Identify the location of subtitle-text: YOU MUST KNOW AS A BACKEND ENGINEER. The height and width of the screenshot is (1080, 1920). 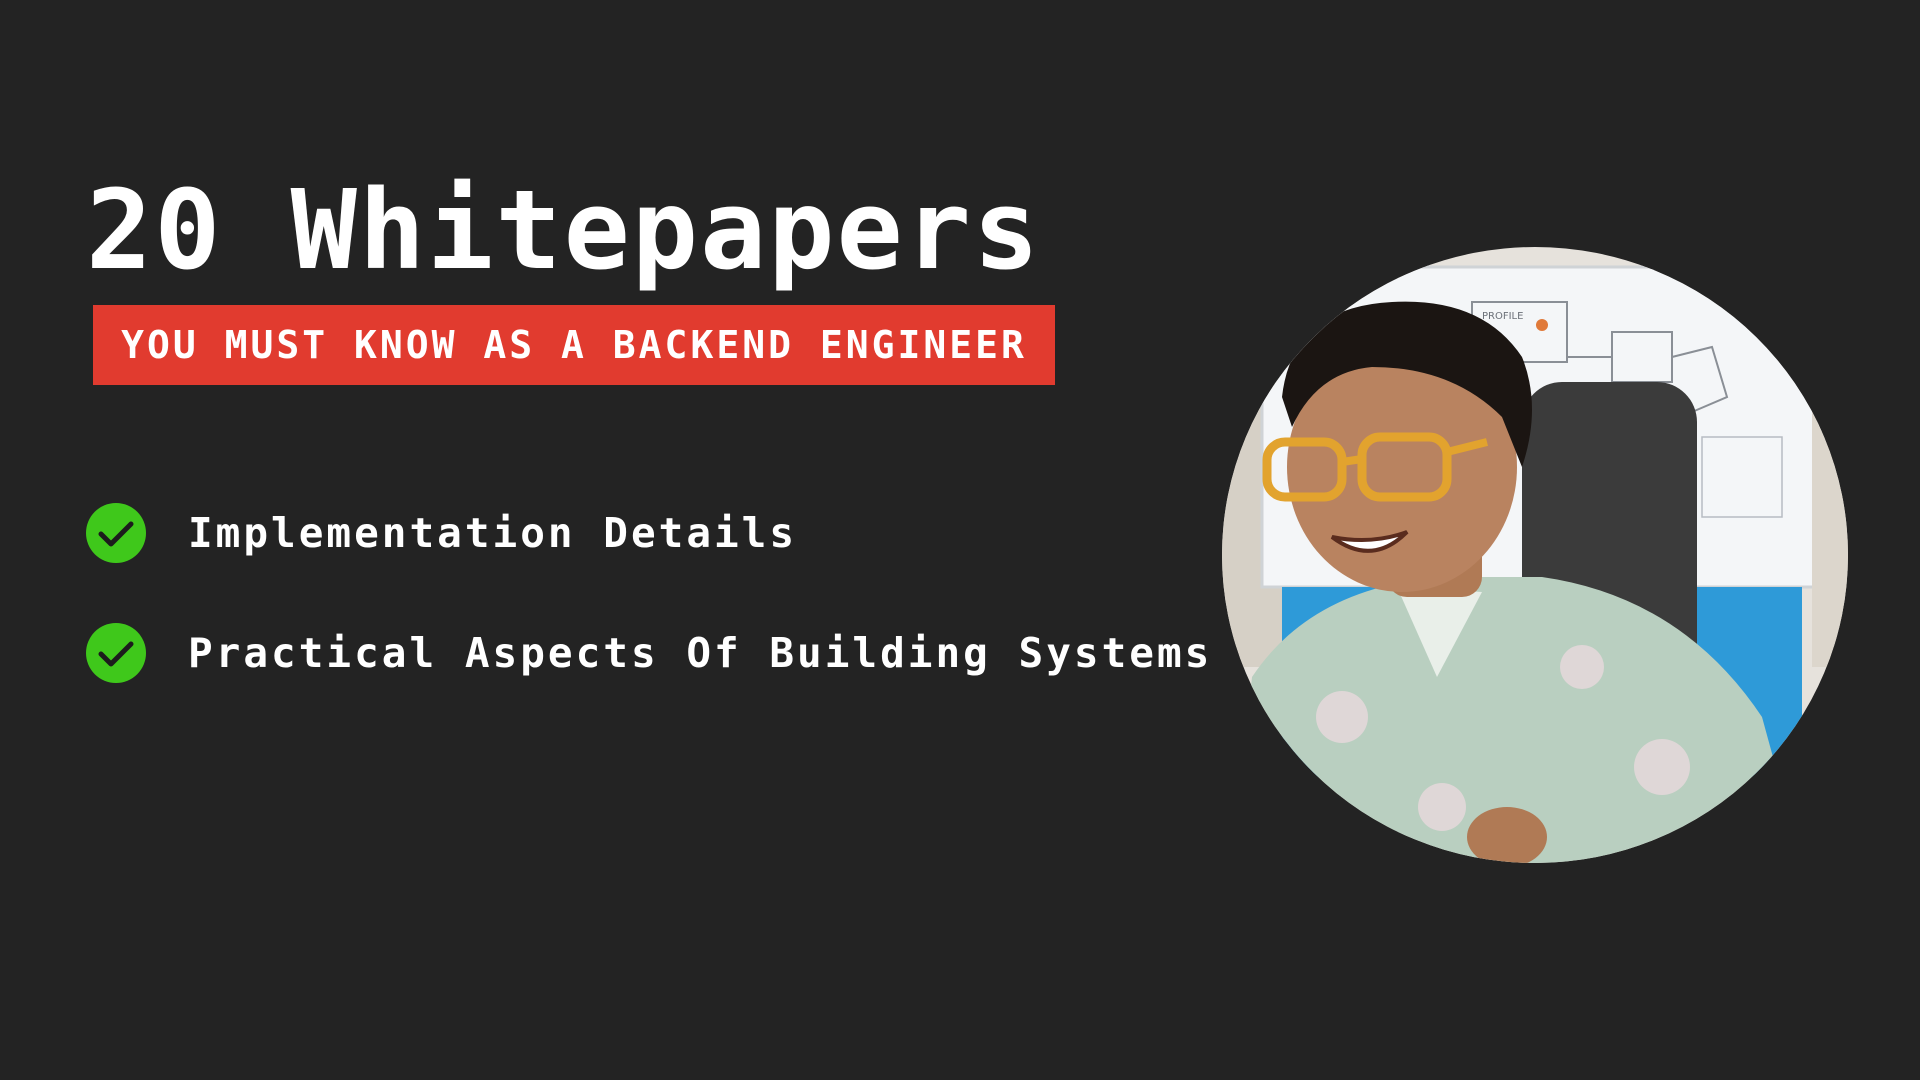
(574, 345).